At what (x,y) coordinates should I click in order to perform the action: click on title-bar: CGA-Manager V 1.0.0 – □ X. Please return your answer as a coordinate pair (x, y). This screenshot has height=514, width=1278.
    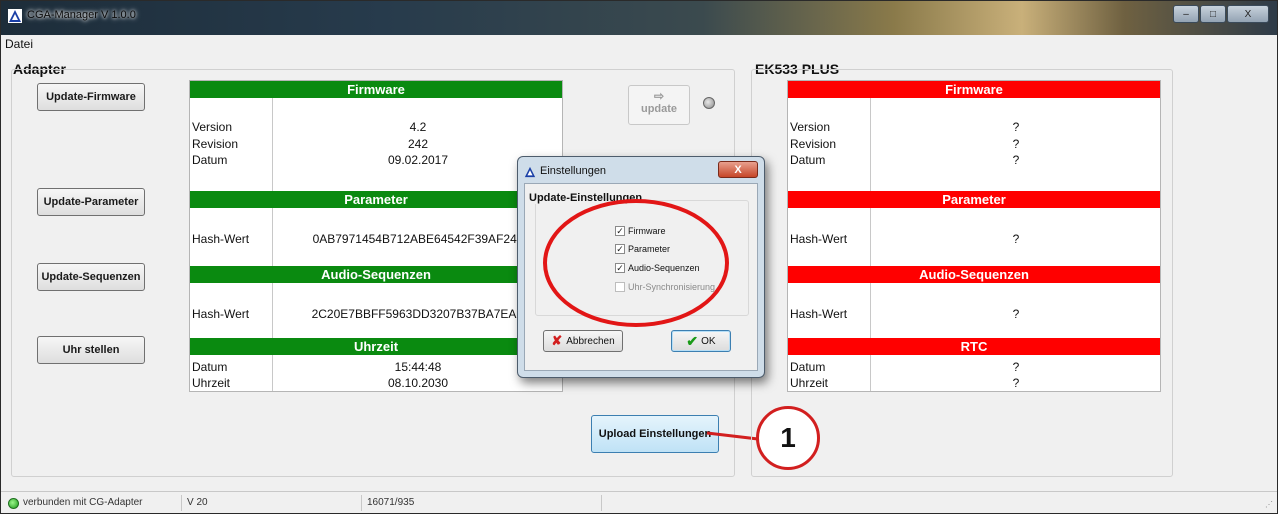
    Looking at the image, I should click on (639, 18).